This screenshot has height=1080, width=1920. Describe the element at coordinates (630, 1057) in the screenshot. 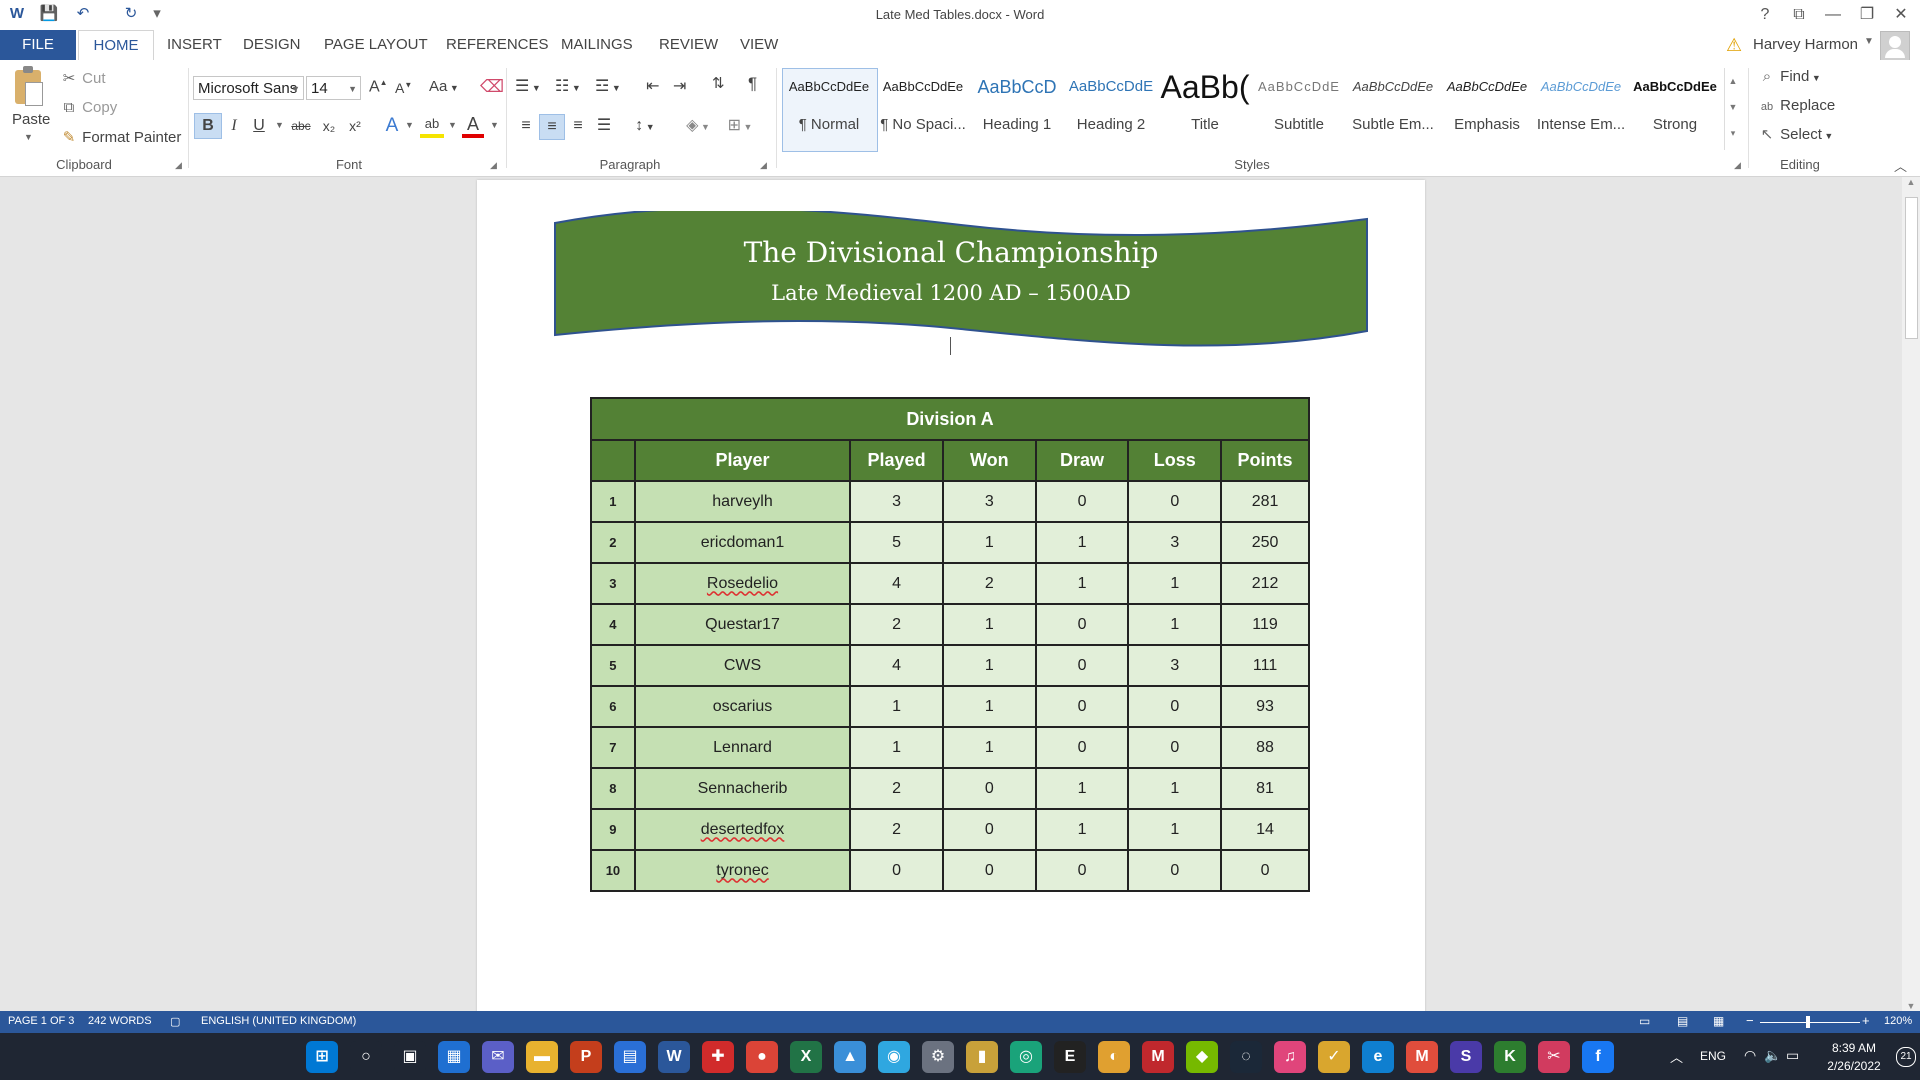

I see `store-icon: ▤` at that location.